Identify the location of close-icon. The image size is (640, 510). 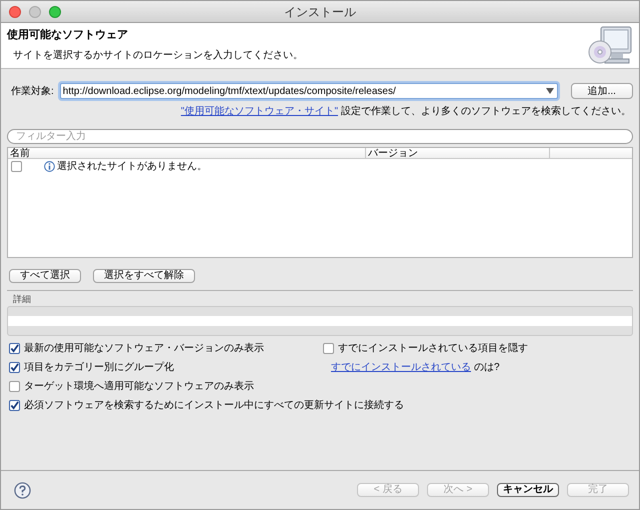
(15, 12).